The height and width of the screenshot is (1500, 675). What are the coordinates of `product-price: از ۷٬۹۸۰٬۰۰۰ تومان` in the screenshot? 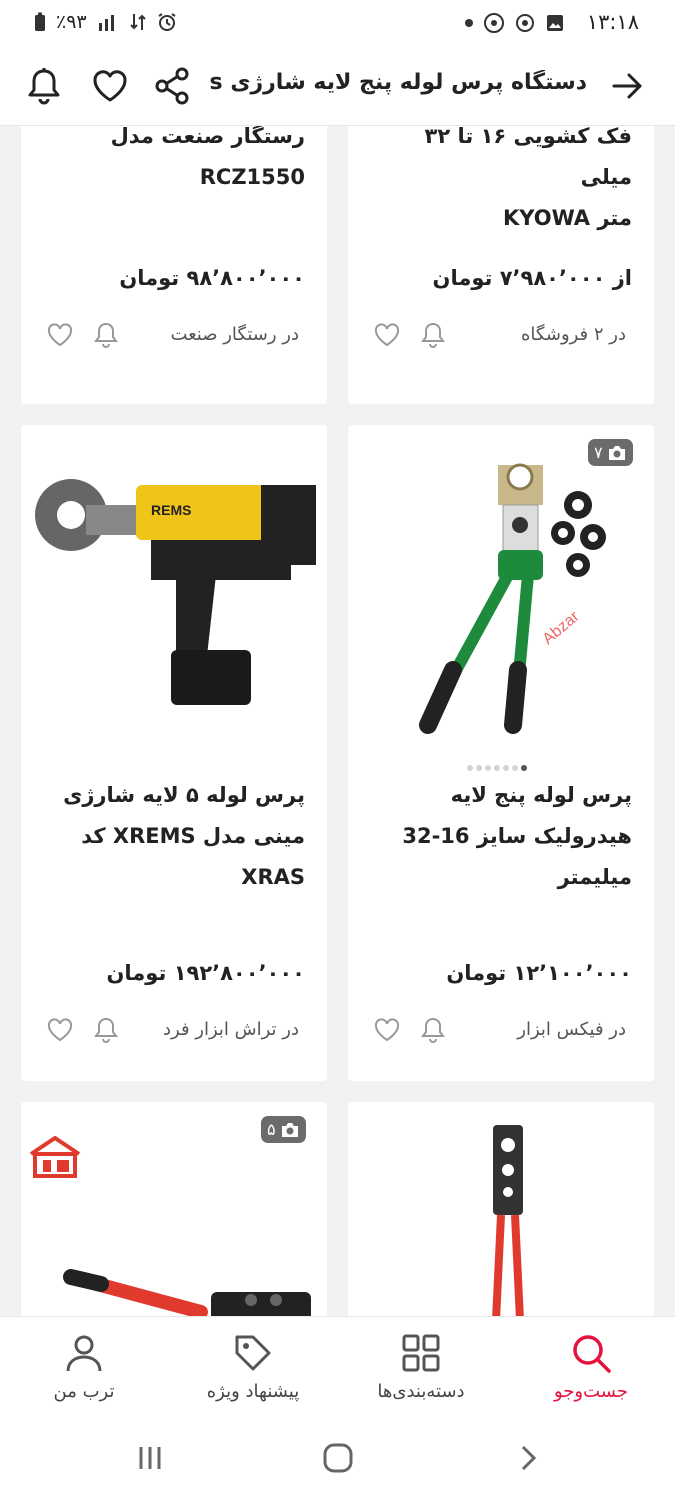 It's located at (532, 278).